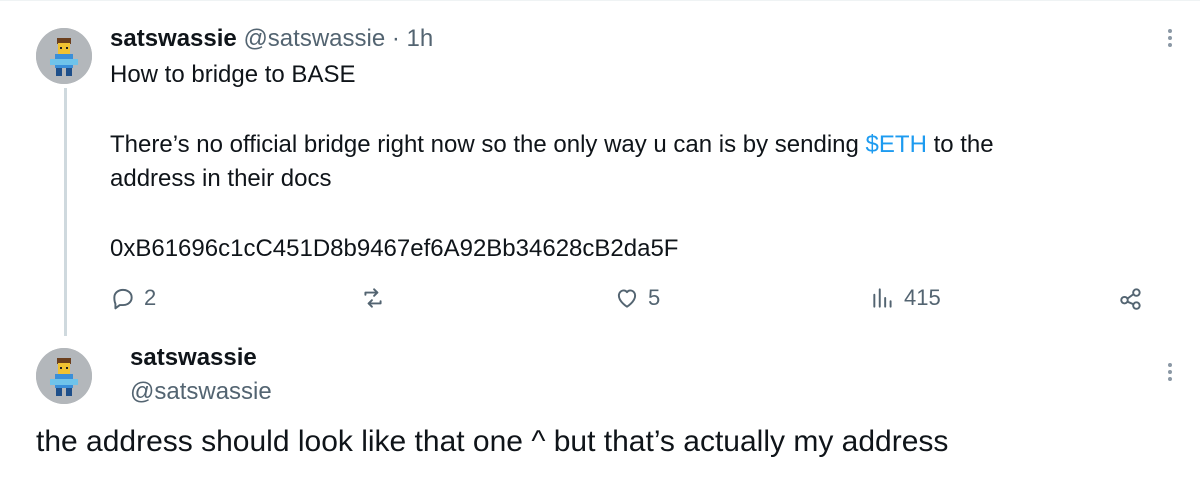  I want to click on like-icon, so click(627, 298).